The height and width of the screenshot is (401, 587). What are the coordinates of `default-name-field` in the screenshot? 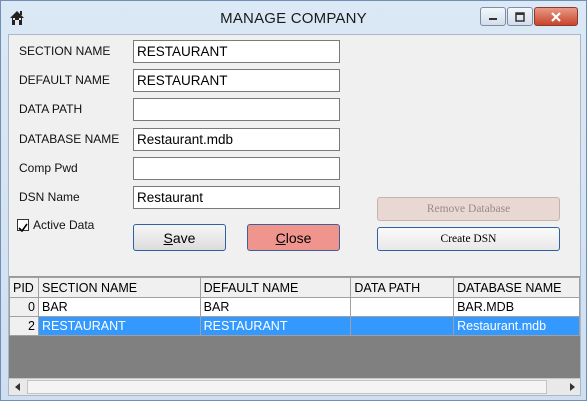 It's located at (236, 80).